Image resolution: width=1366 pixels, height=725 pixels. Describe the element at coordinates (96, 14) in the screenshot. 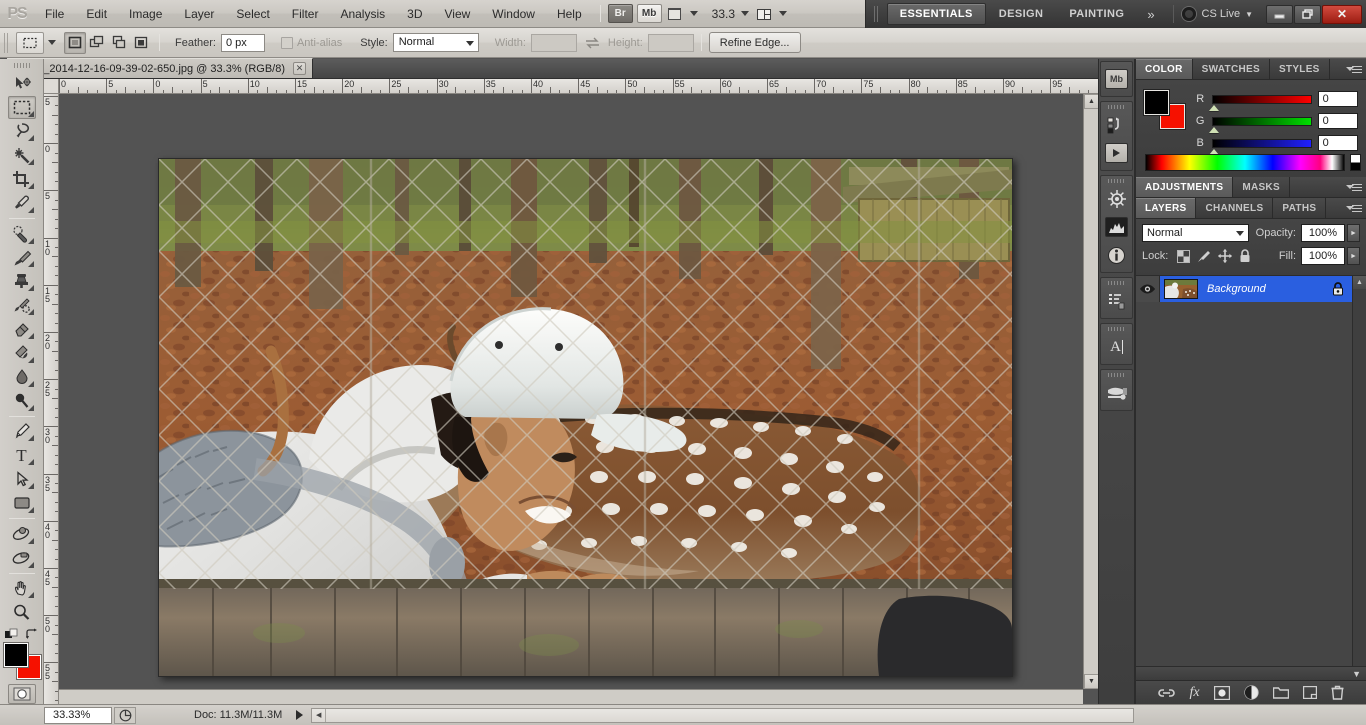

I see `menu-item-edit: Edit` at that location.